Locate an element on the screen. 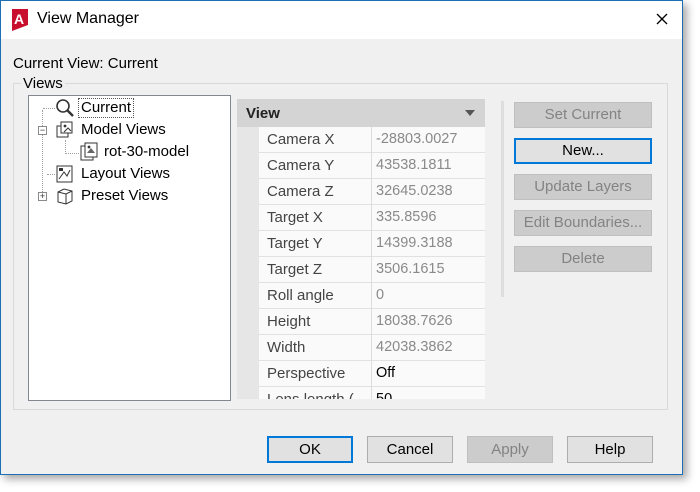  collapse-expander: − is located at coordinates (42, 130).